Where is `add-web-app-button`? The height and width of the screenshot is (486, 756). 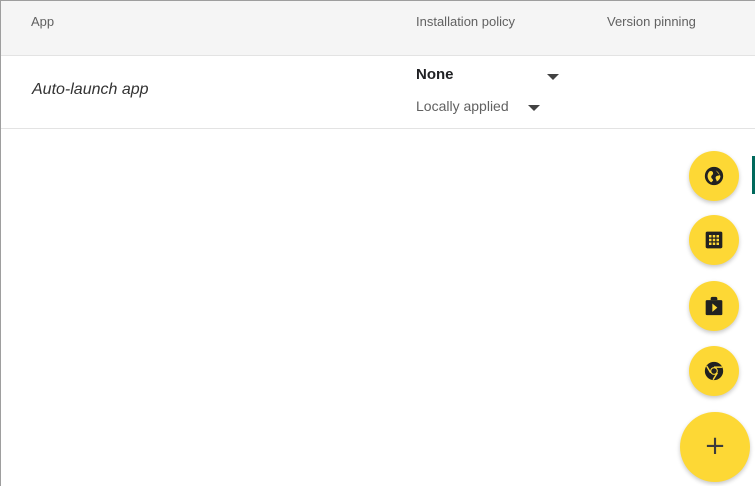 add-web-app-button is located at coordinates (714, 240).